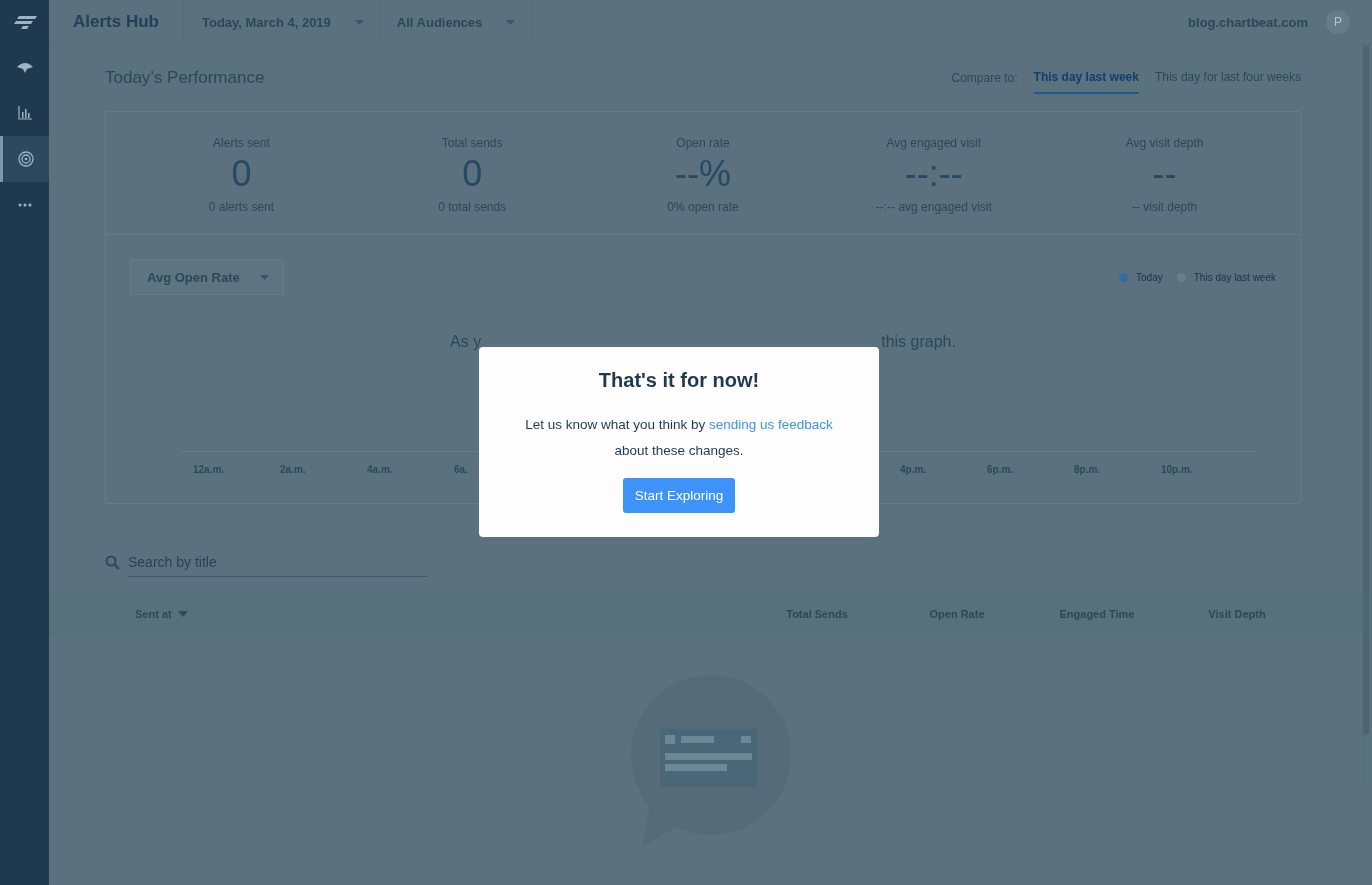  Describe the element at coordinates (679, 495) in the screenshot. I see `start-exploring-button: Start Exploring` at that location.